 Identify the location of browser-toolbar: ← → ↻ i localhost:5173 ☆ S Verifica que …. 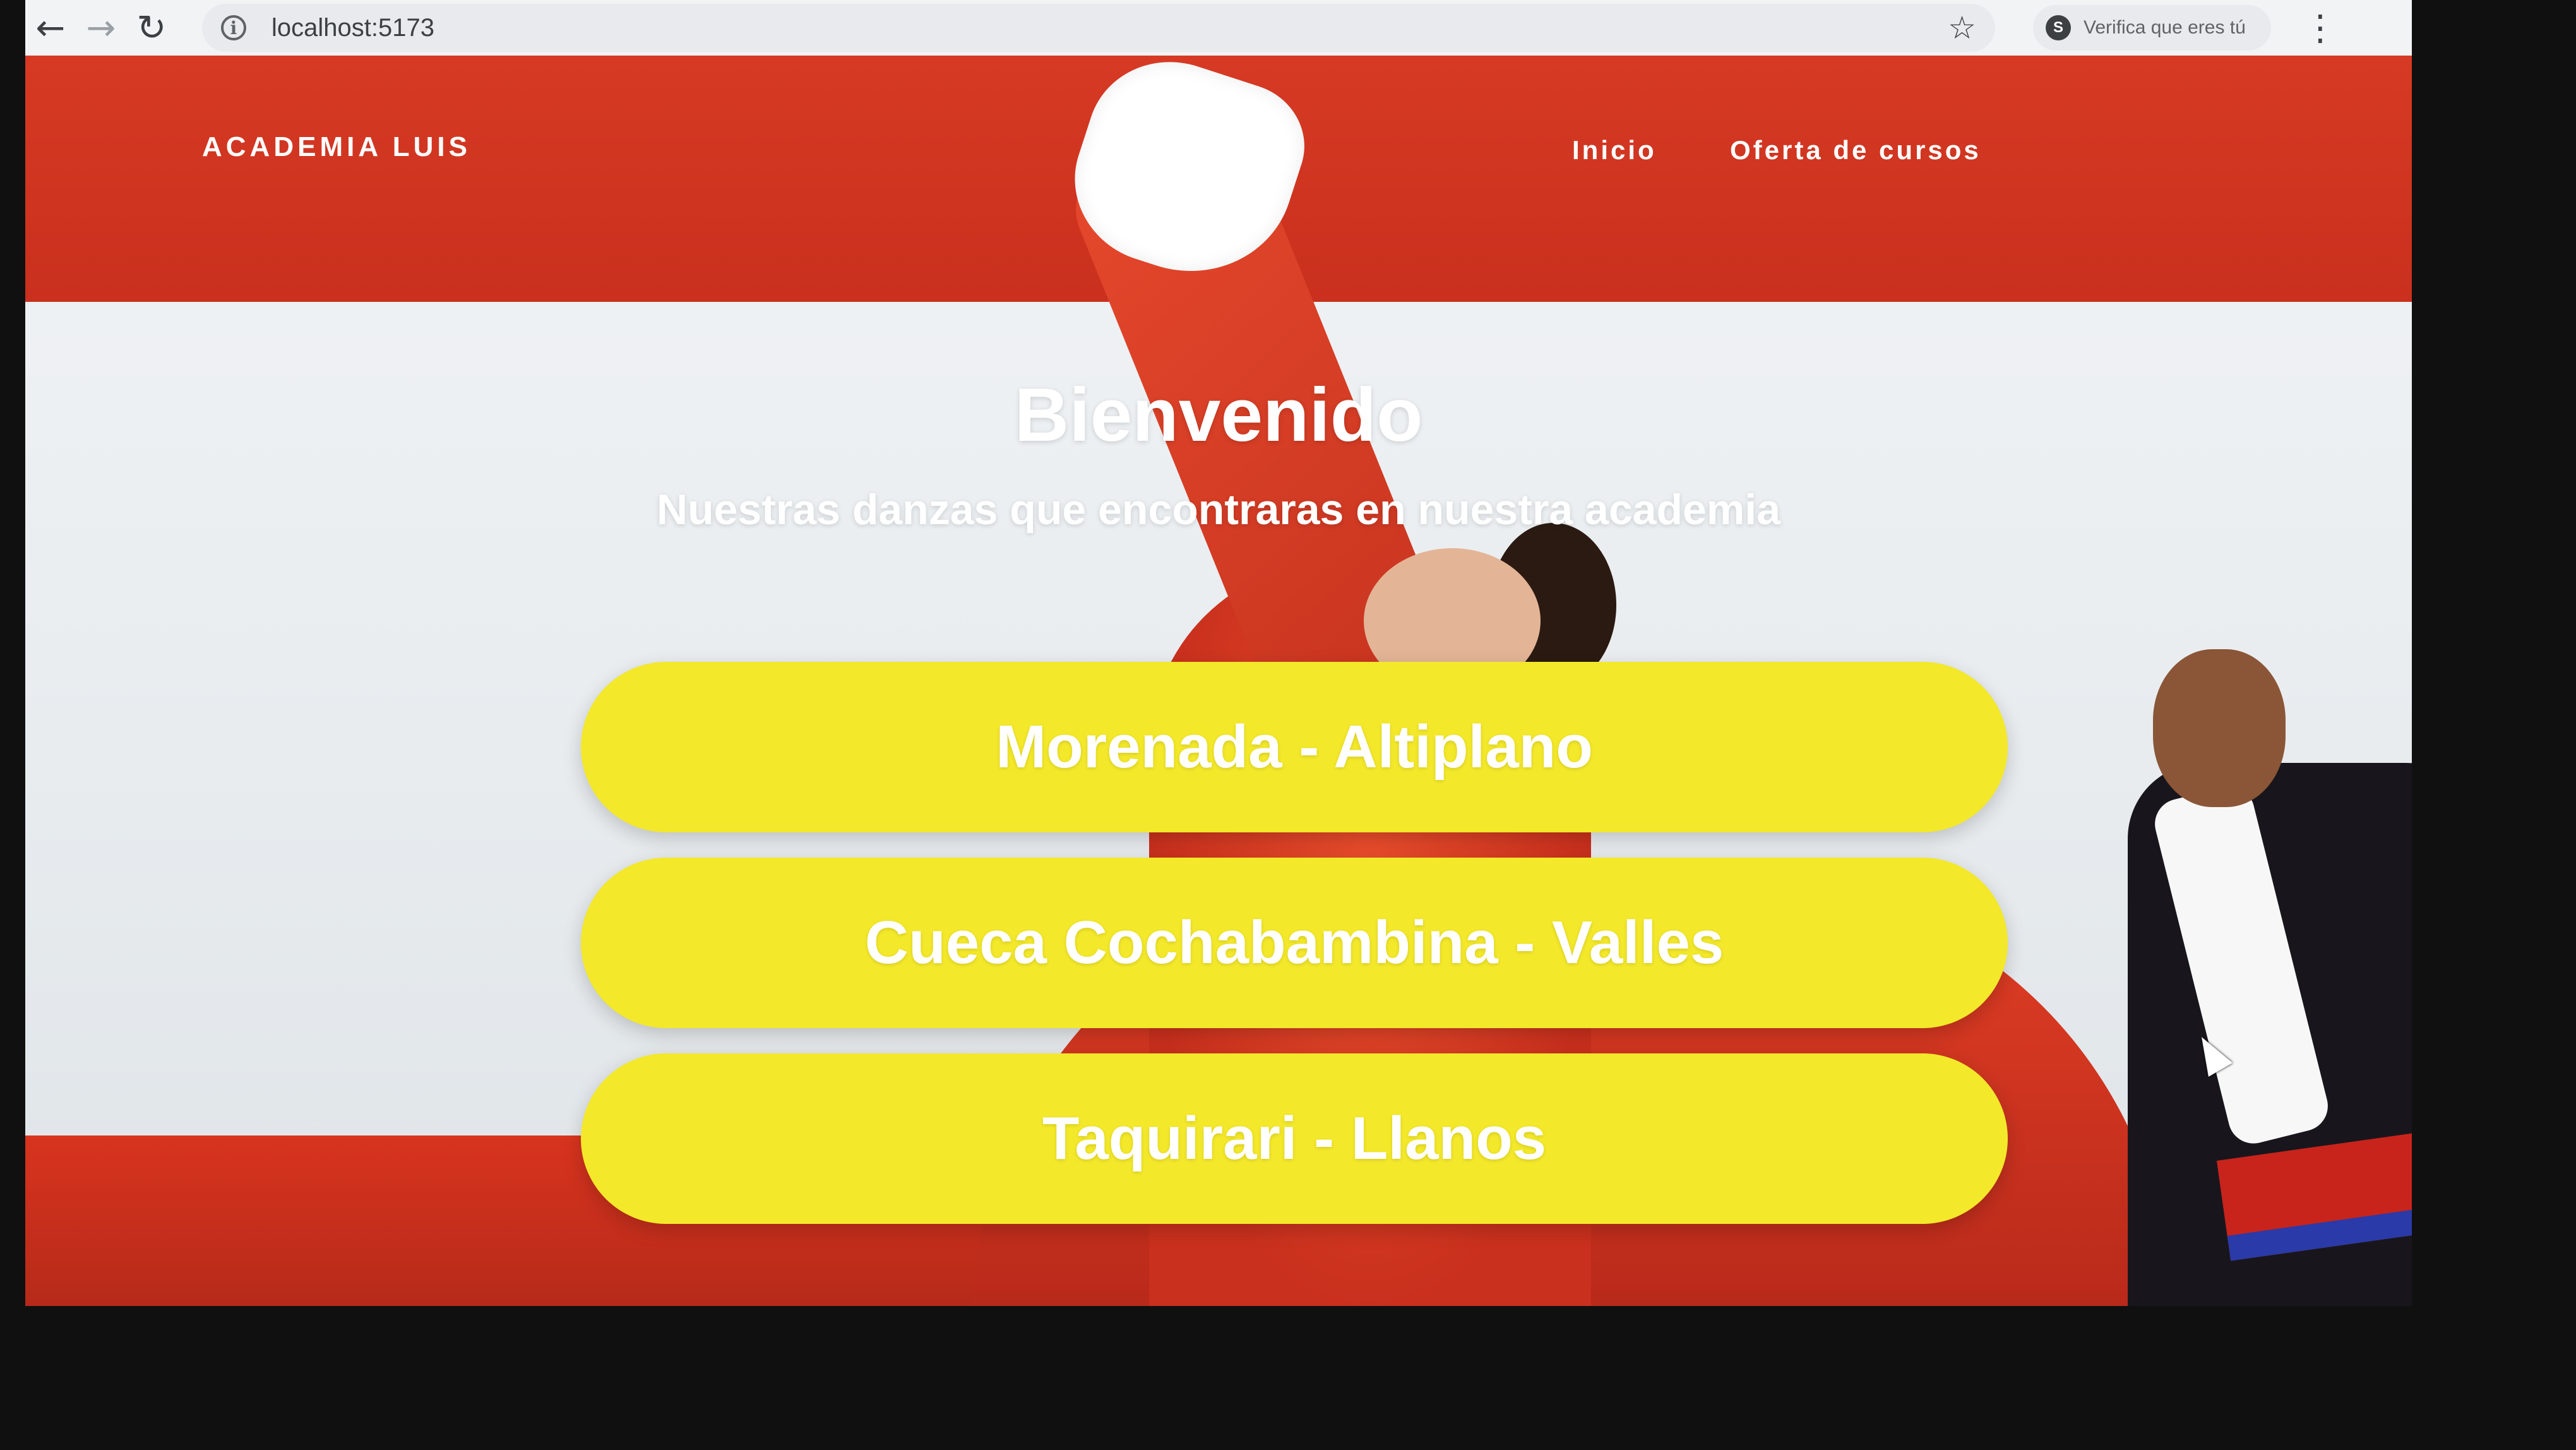
(1218, 28).